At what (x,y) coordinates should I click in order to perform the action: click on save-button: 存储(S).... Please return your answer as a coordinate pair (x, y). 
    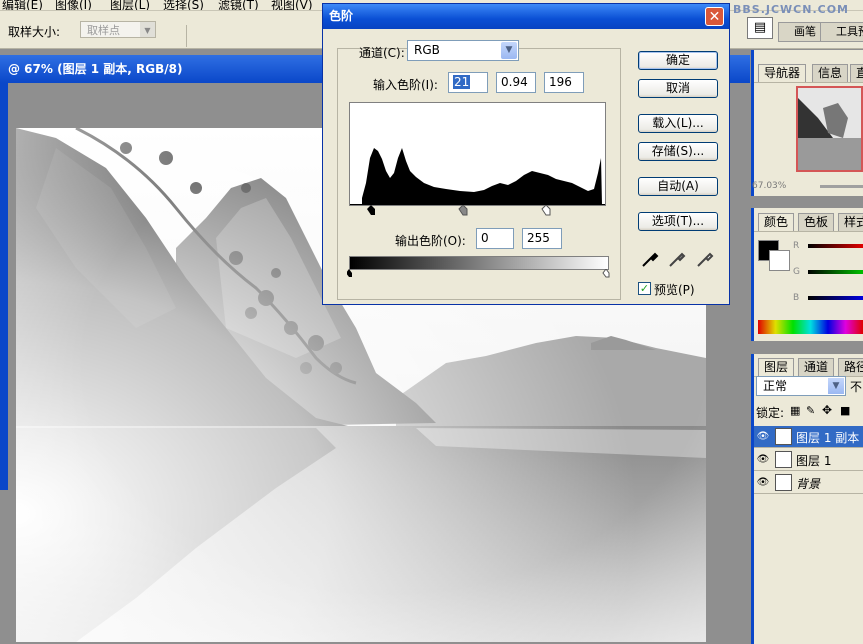
    Looking at the image, I should click on (678, 151).